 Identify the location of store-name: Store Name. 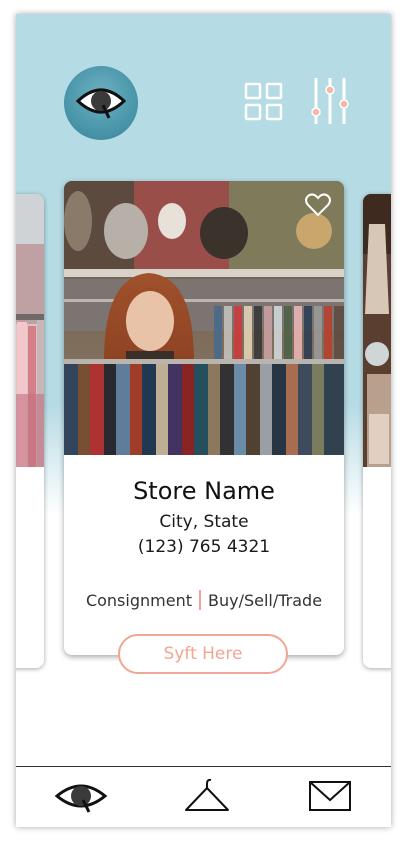
(204, 491).